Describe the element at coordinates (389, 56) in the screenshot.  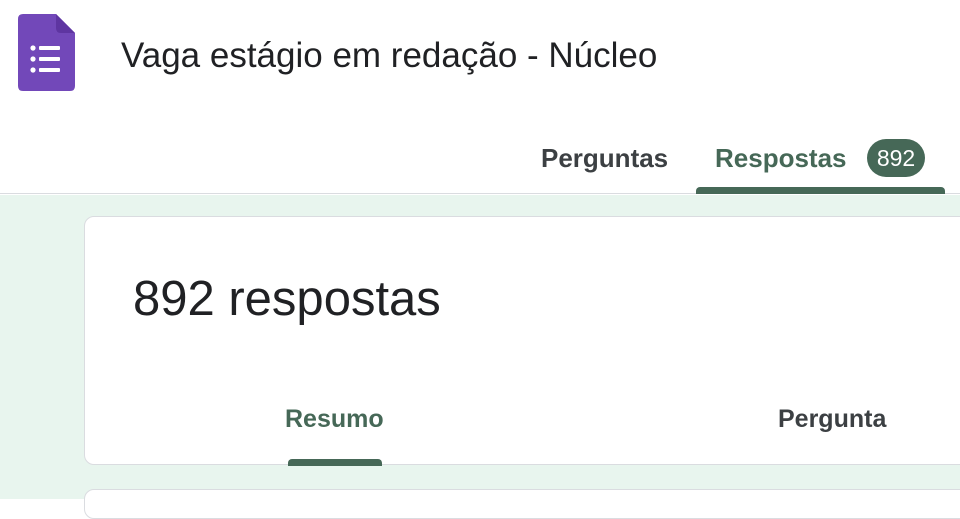
I see `form-title: Vaga estágio em redação - Núcleo` at that location.